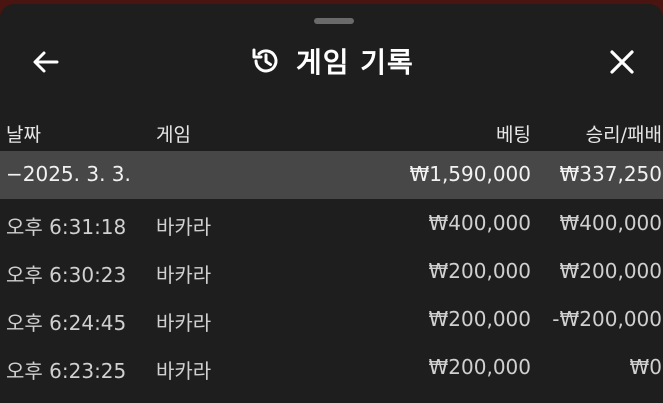  I want to click on row-bet: ₩400,000, so click(479, 223).